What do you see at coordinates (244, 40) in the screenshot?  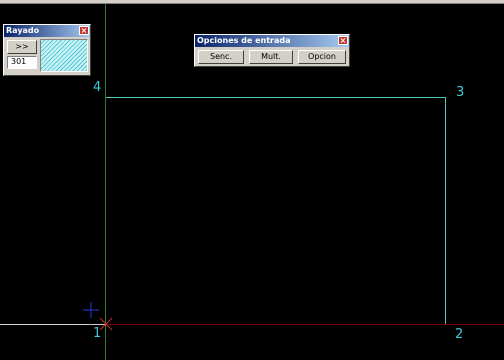 I see `entry-options-title: Opciones de entrada` at bounding box center [244, 40].